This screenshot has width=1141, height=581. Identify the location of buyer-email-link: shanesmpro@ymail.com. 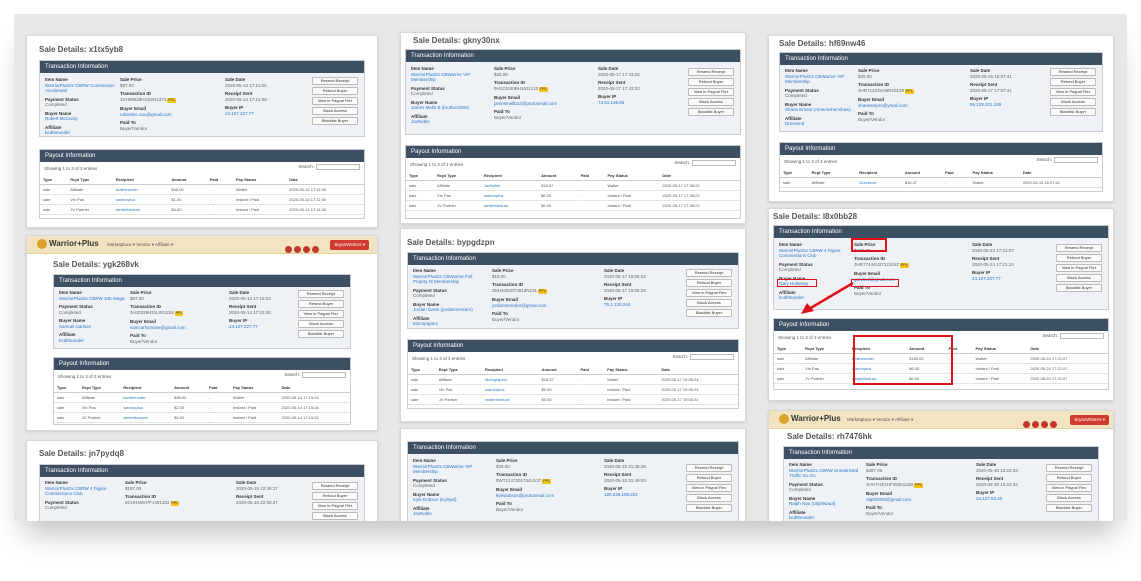
(898, 106).